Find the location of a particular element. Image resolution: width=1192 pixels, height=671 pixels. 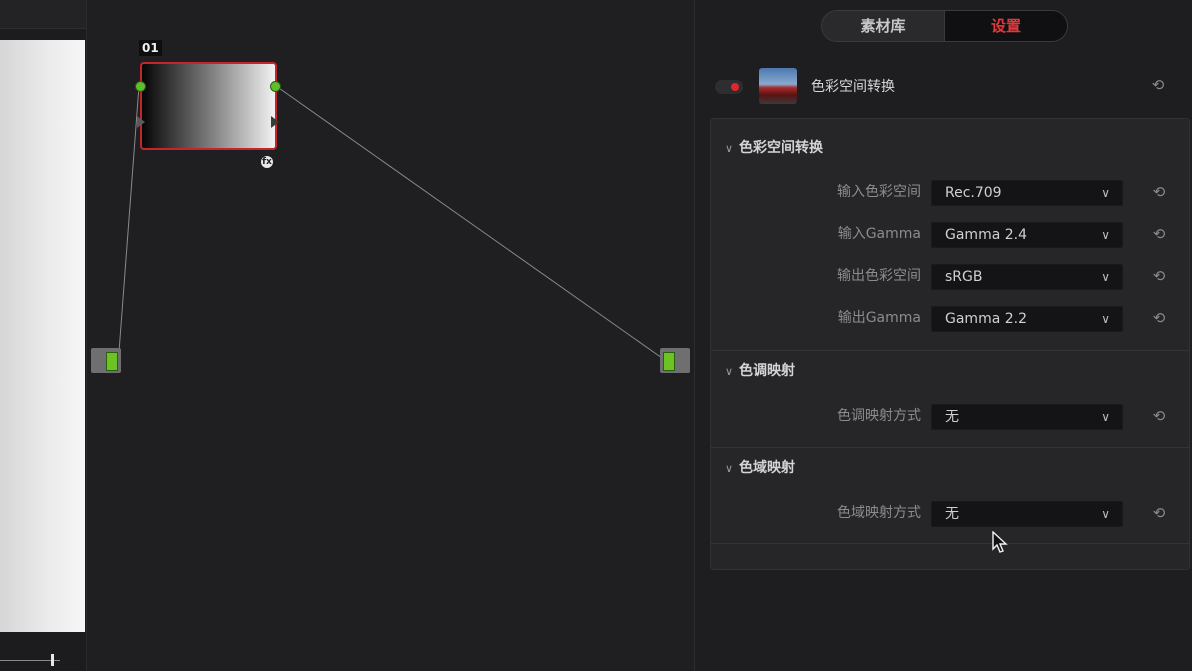

section-title: 色彩空间转换 is located at coordinates (781, 148).